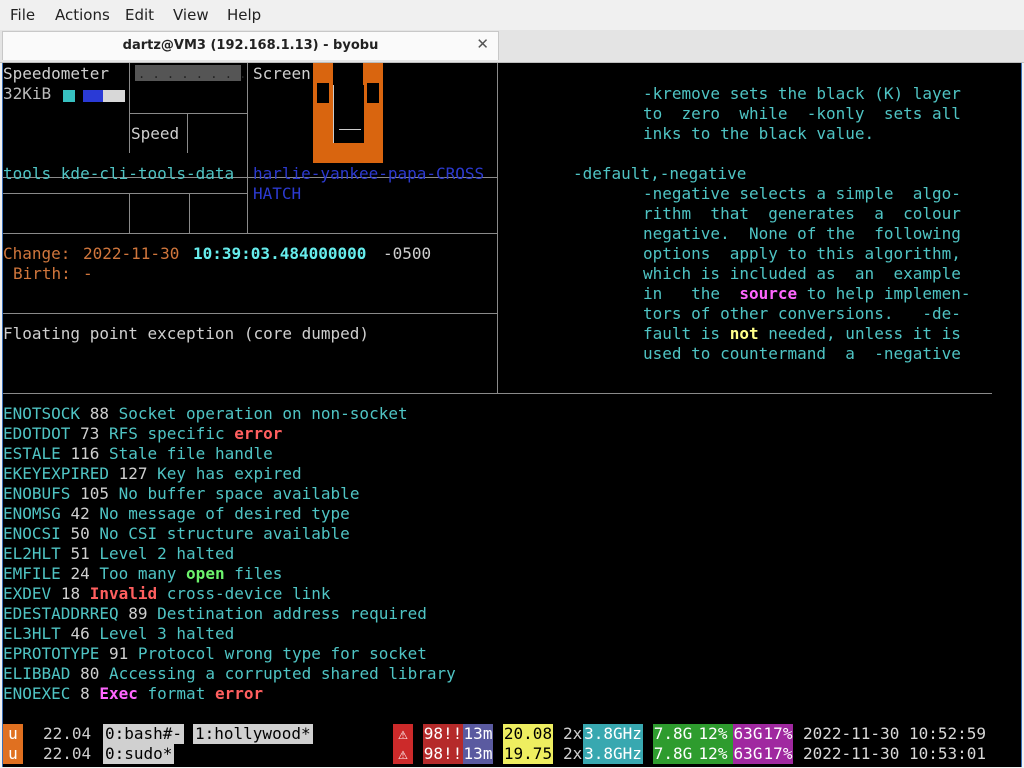  I want to click on change-label: Change:, so click(37, 253).